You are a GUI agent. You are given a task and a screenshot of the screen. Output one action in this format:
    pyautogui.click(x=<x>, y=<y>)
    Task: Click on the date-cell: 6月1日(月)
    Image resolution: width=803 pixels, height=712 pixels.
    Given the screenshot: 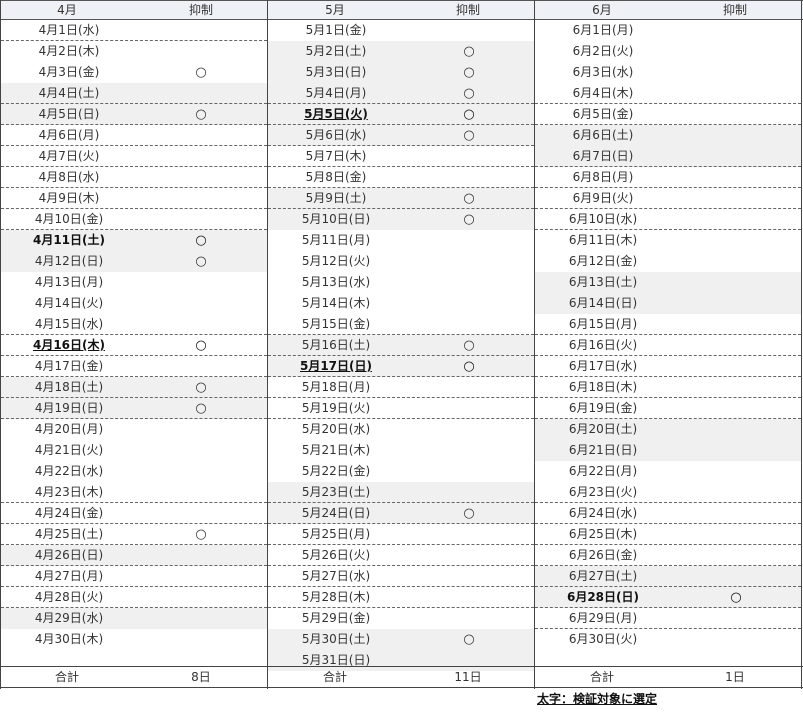 What is the action you would take?
    pyautogui.click(x=603, y=30)
    